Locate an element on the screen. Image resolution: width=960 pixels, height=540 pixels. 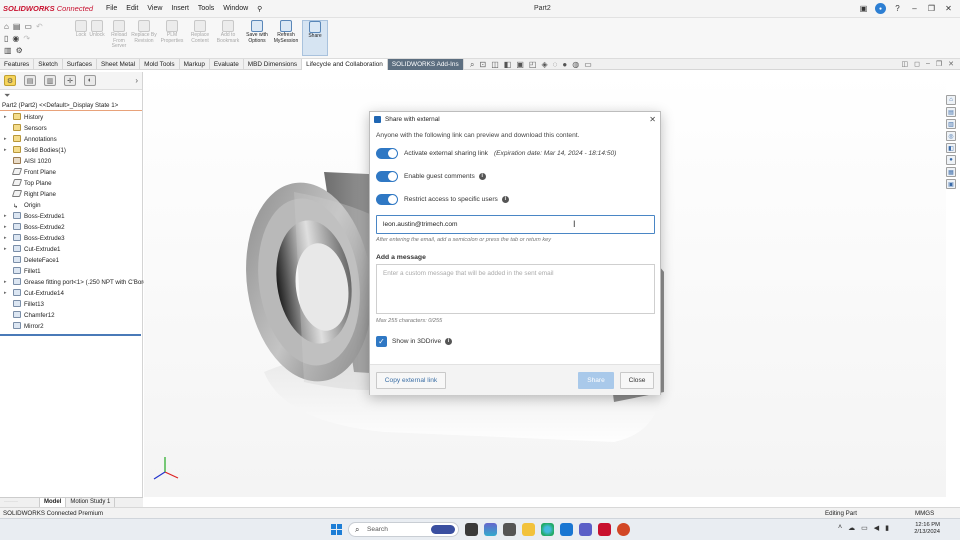
taskbar-clock: 12:16 PM 2/13/2024 is located at coordinates (925, 529).